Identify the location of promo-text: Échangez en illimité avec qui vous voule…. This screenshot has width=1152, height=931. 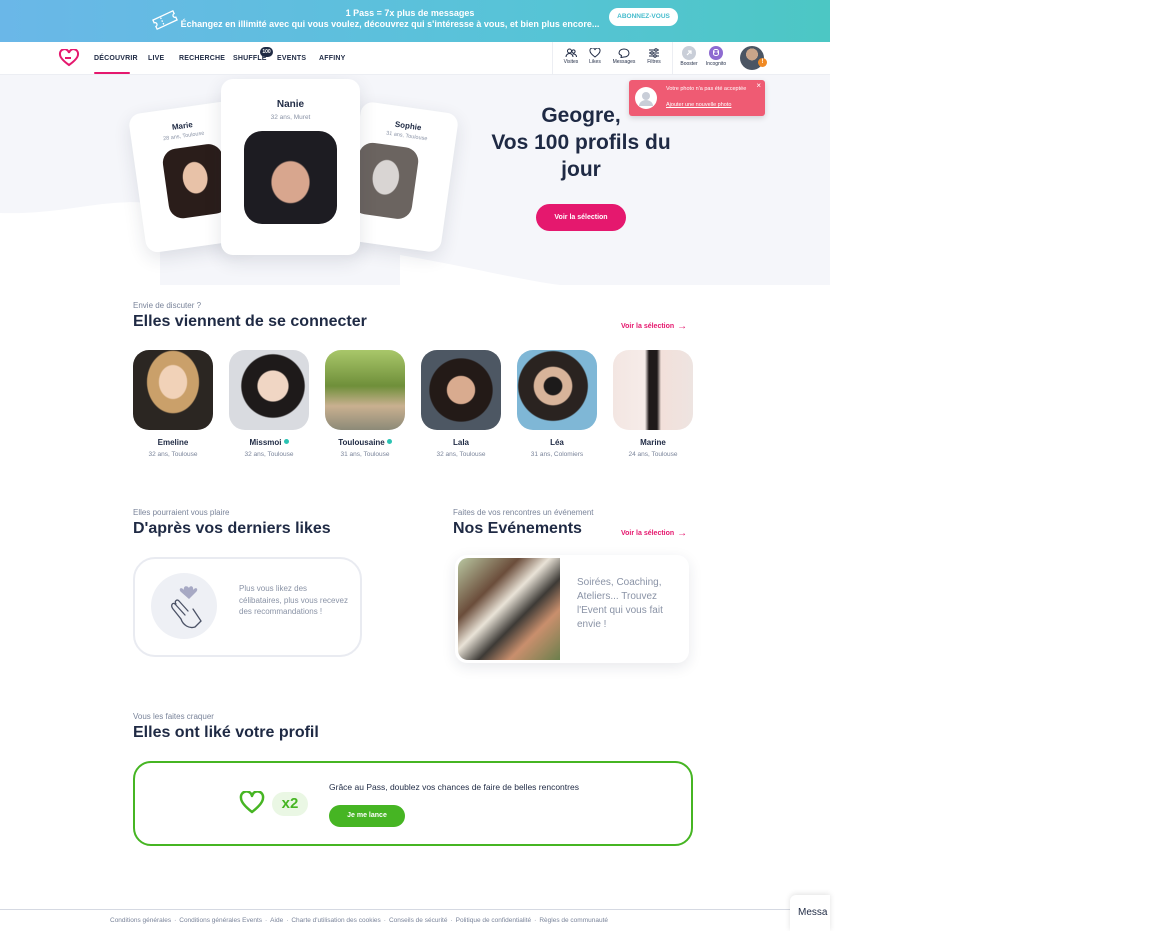
(390, 24).